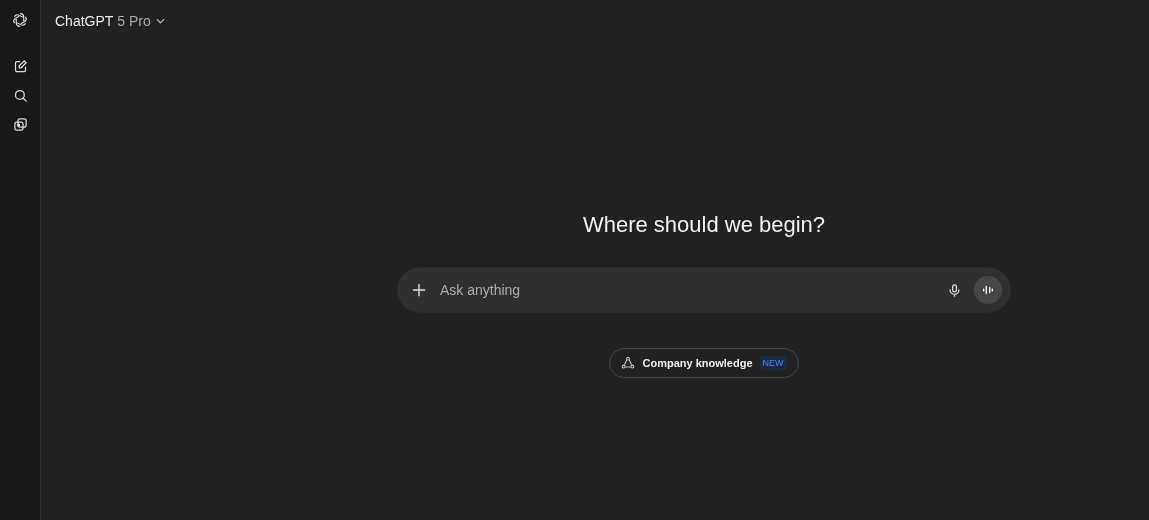  I want to click on connections-icon, so click(628, 363).